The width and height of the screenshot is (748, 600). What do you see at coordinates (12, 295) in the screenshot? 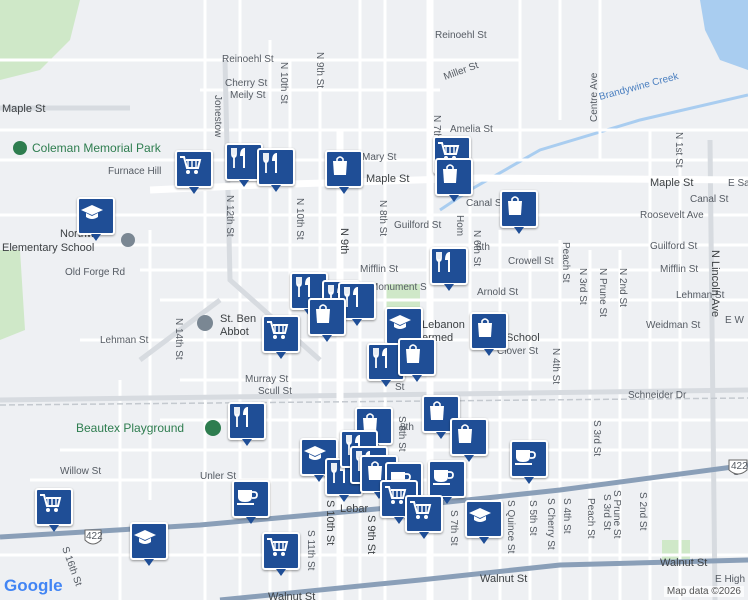
I see `park-area-w` at bounding box center [12, 295].